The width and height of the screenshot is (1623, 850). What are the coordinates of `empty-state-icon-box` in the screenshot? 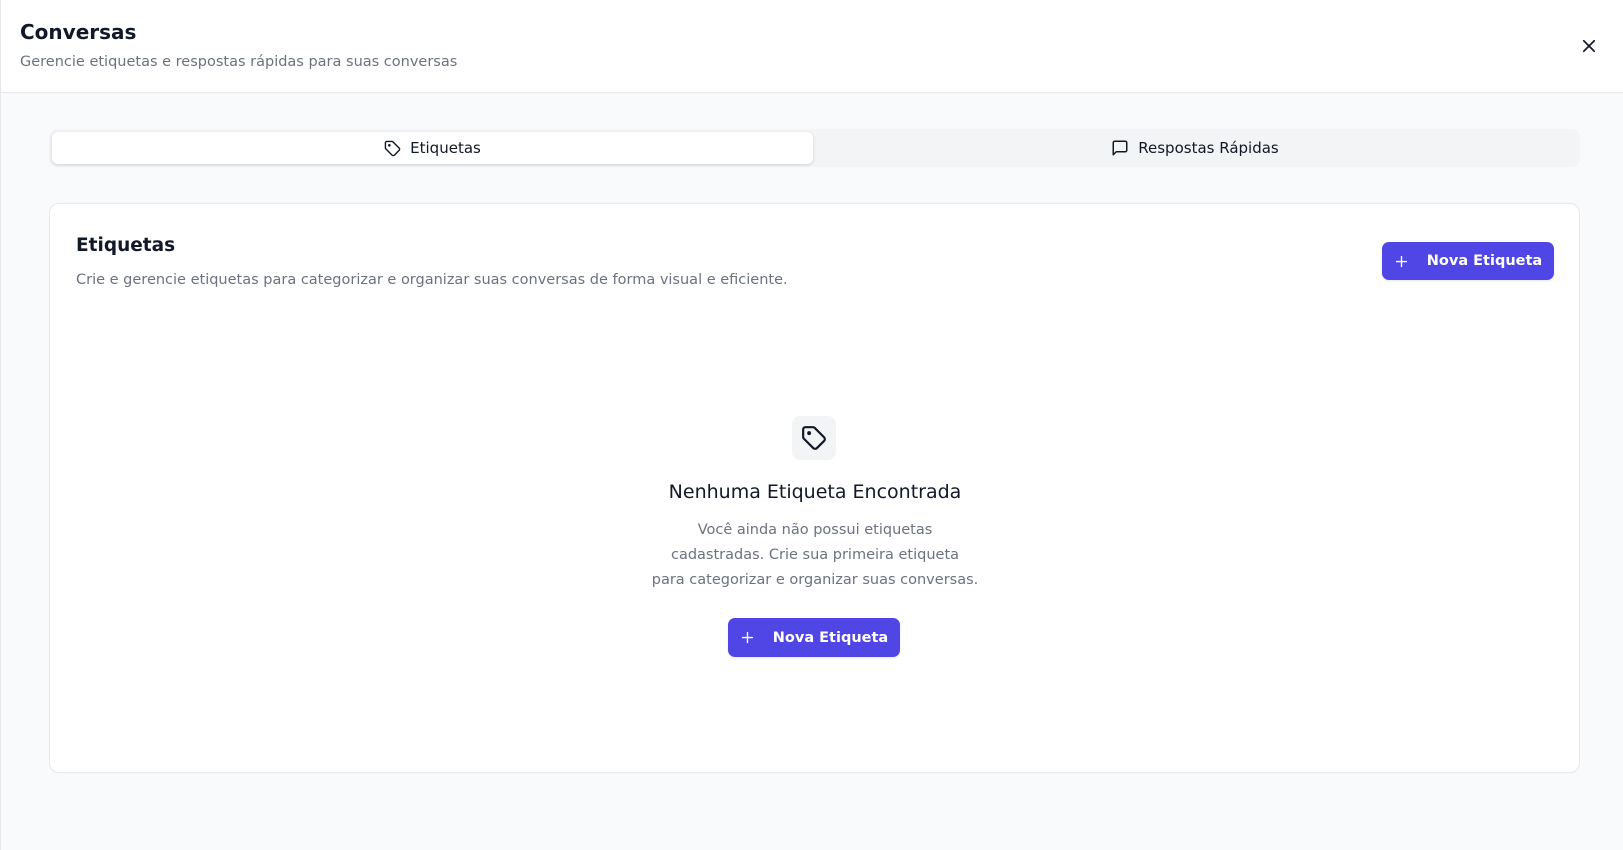 It's located at (814, 438).